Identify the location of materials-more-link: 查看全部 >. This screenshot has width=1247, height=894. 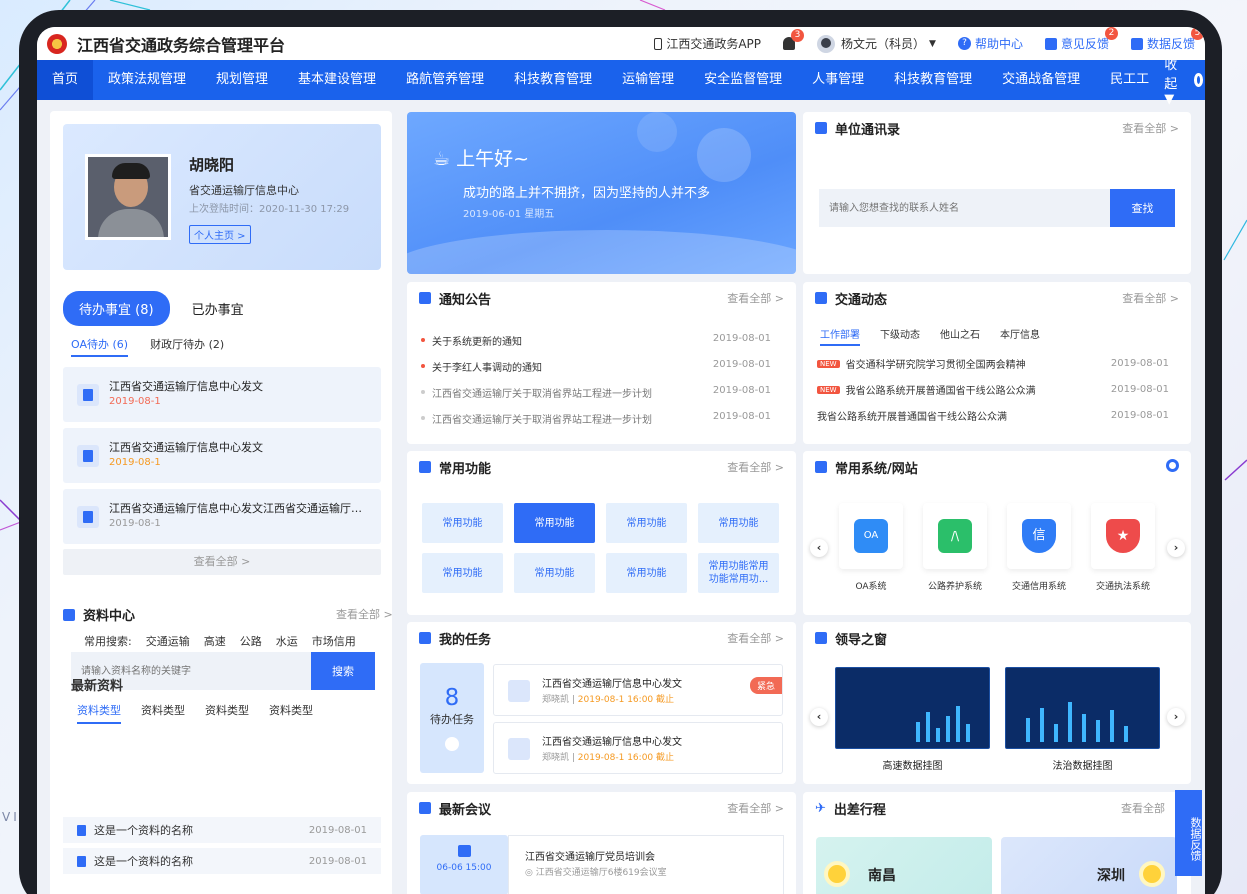
(364, 614).